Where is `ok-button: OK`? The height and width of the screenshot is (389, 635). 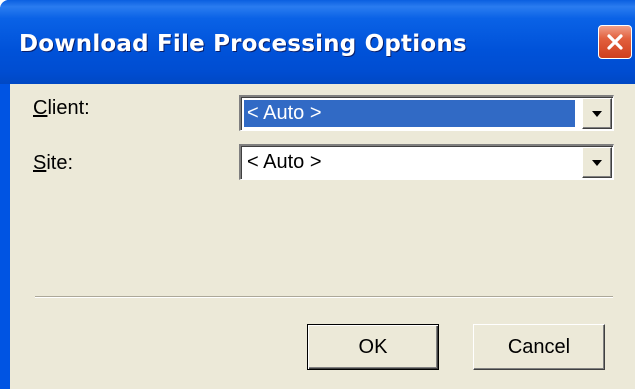
ok-button: OK is located at coordinates (373, 347).